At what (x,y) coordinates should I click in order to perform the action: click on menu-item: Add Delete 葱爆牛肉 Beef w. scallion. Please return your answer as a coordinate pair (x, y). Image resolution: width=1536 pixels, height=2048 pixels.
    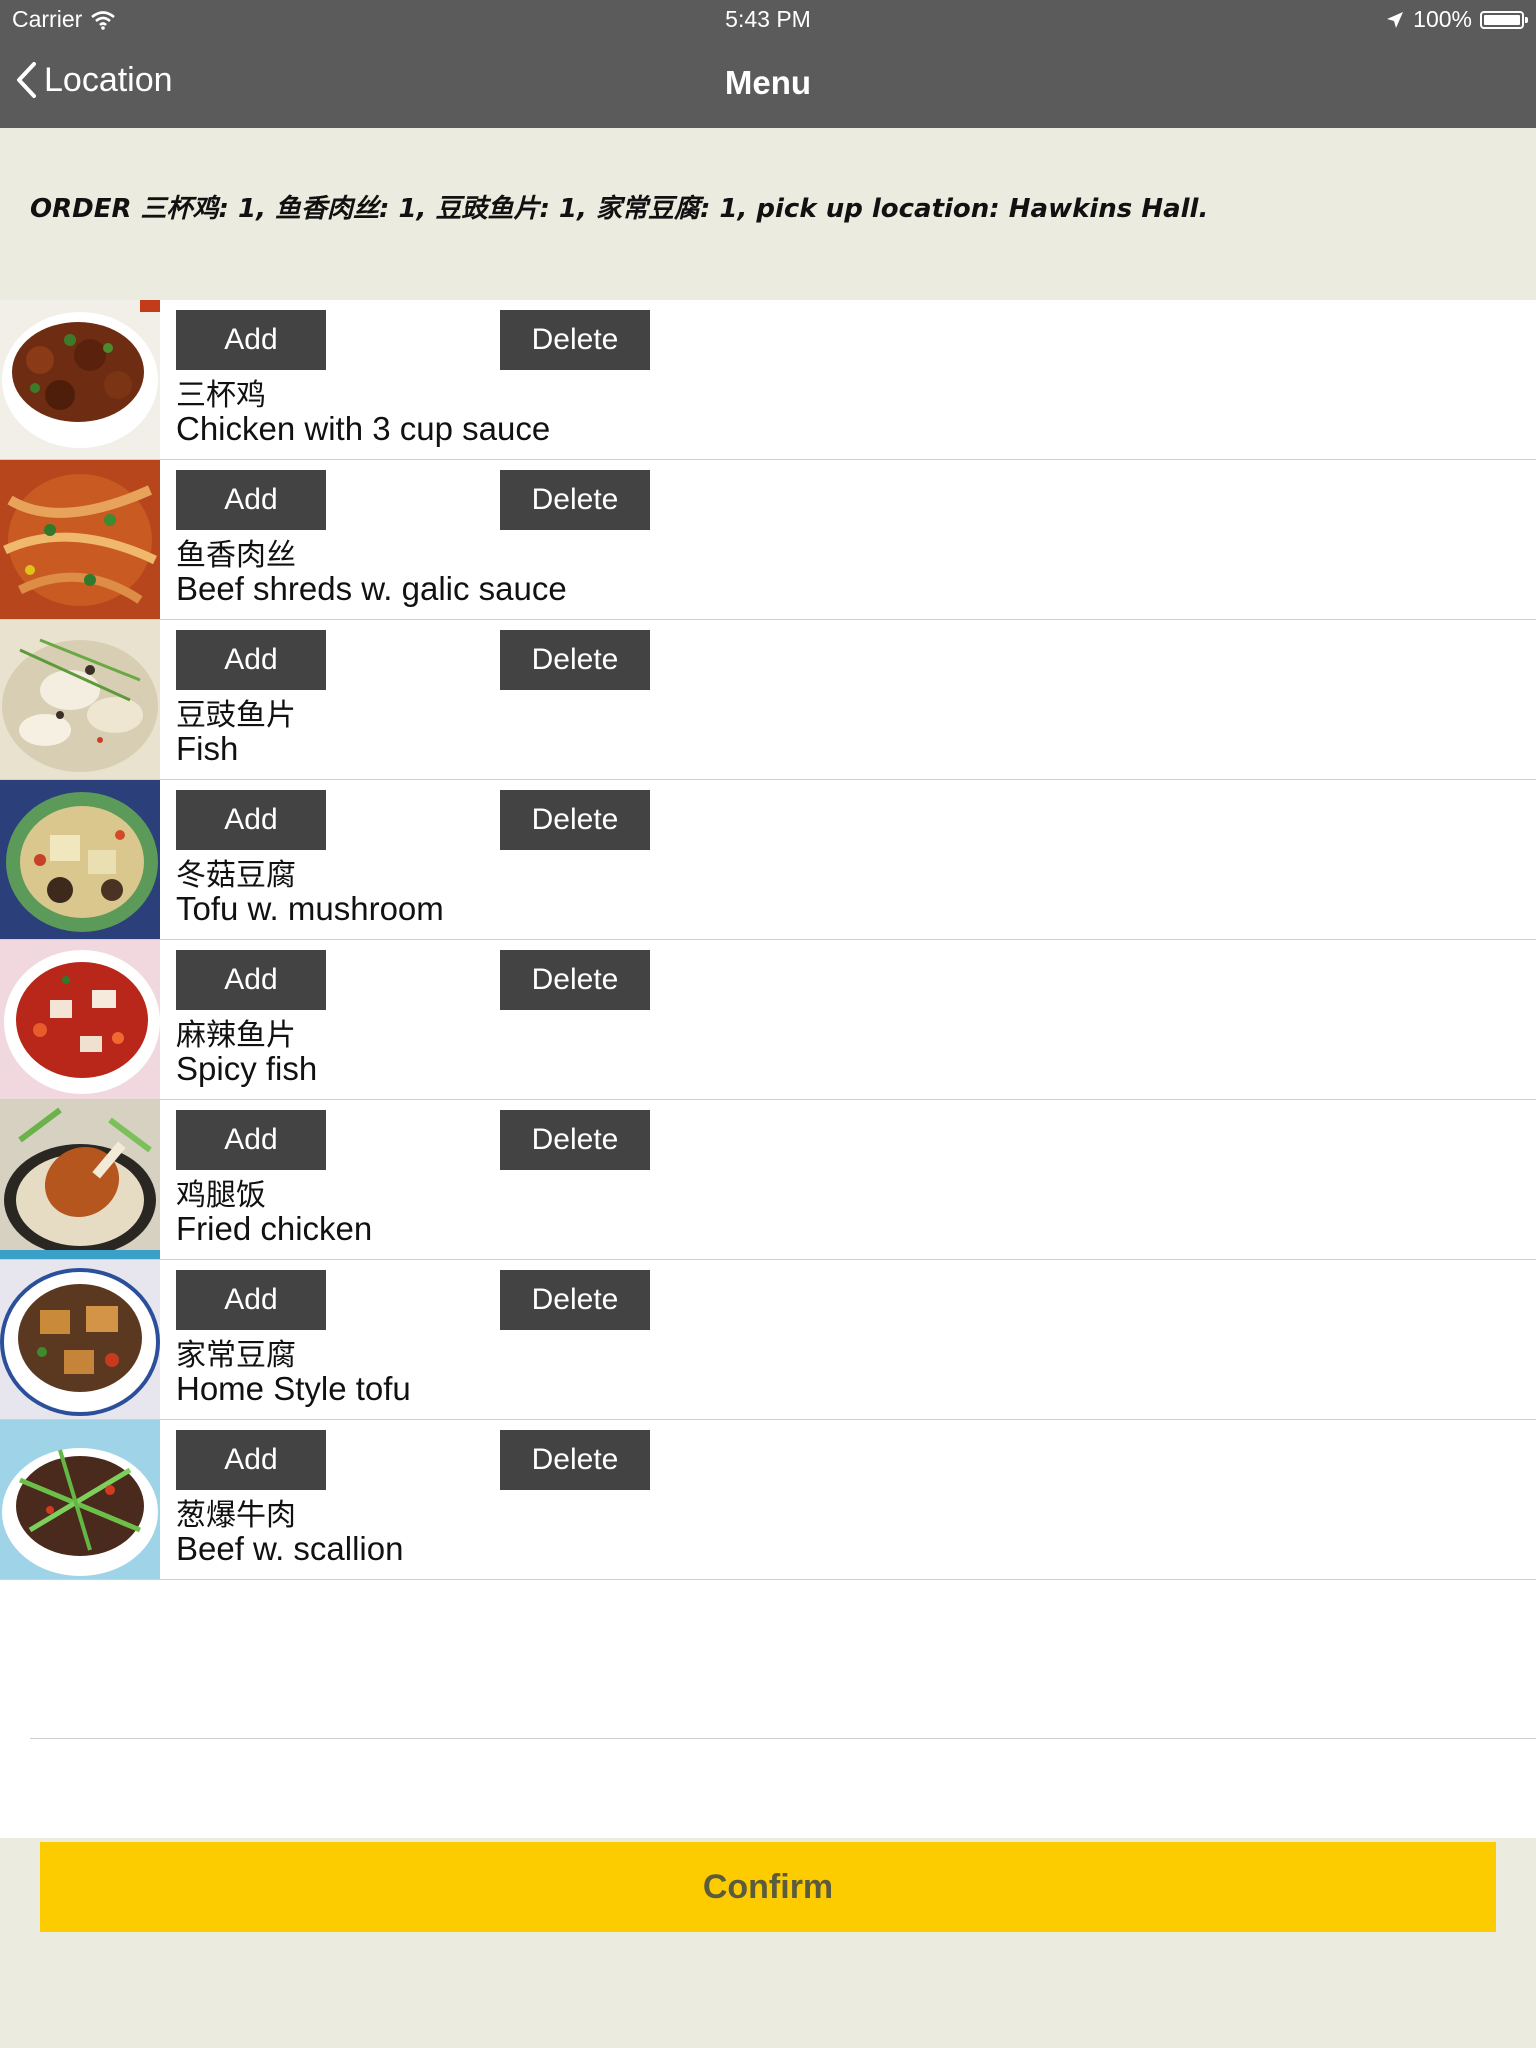
    Looking at the image, I should click on (768, 1500).